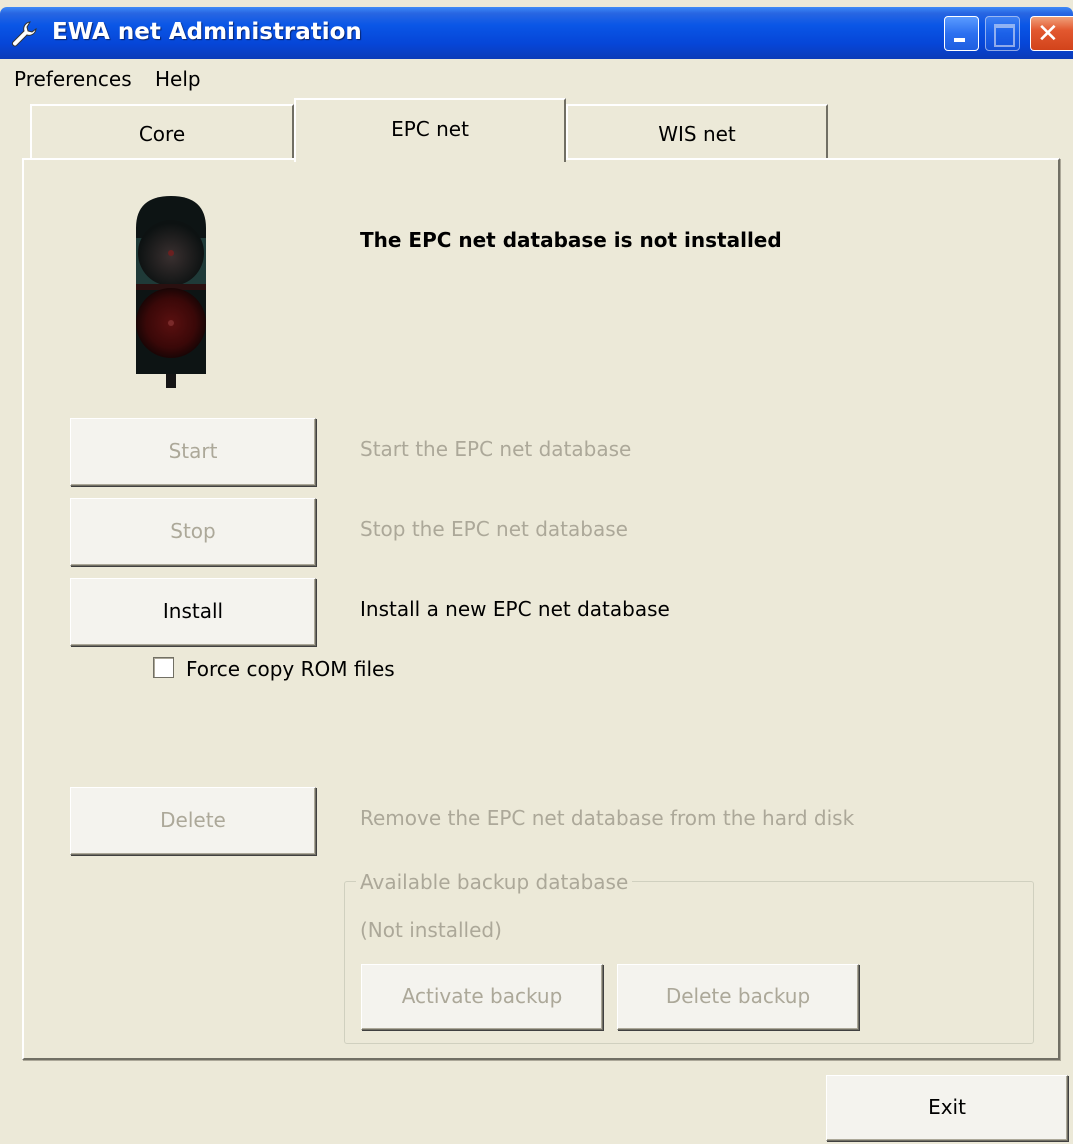 The image size is (1073, 1144). What do you see at coordinates (482, 997) in the screenshot?
I see `activate-backup-button: Activate backup` at bounding box center [482, 997].